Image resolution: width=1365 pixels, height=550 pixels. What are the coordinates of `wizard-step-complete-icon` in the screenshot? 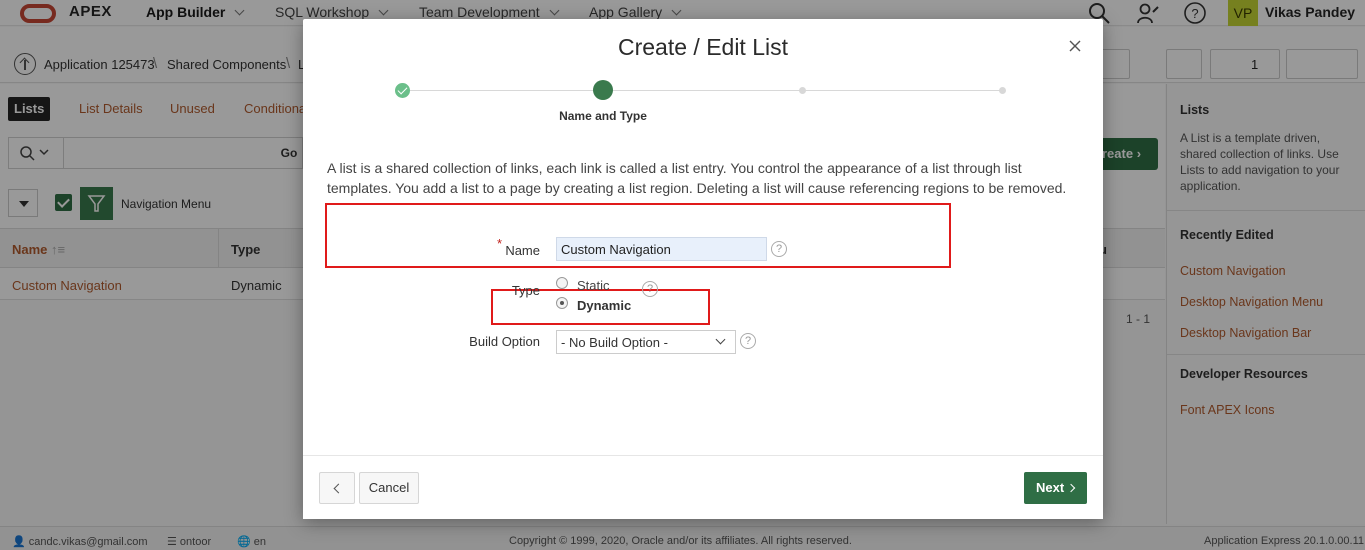 It's located at (402, 90).